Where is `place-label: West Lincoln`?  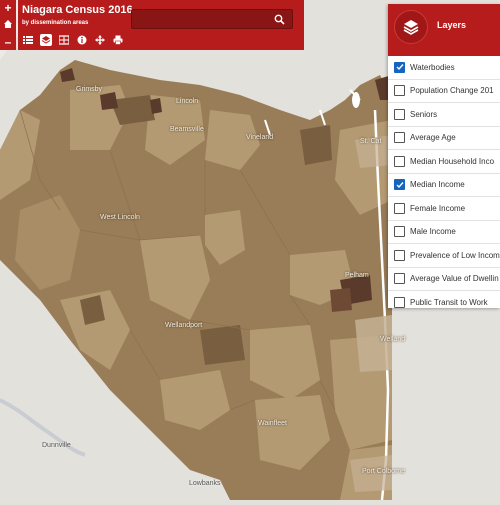 place-label: West Lincoln is located at coordinates (120, 217).